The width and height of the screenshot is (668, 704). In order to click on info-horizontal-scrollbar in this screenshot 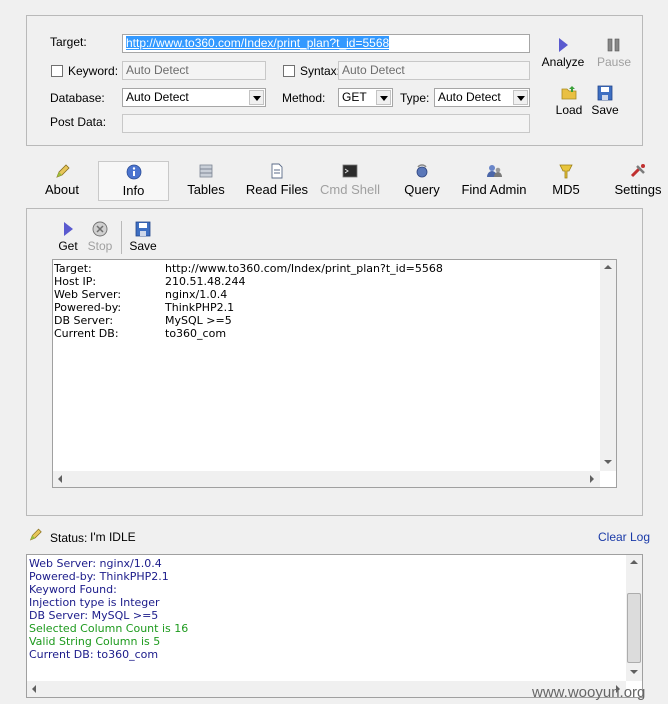, I will do `click(326, 479)`.